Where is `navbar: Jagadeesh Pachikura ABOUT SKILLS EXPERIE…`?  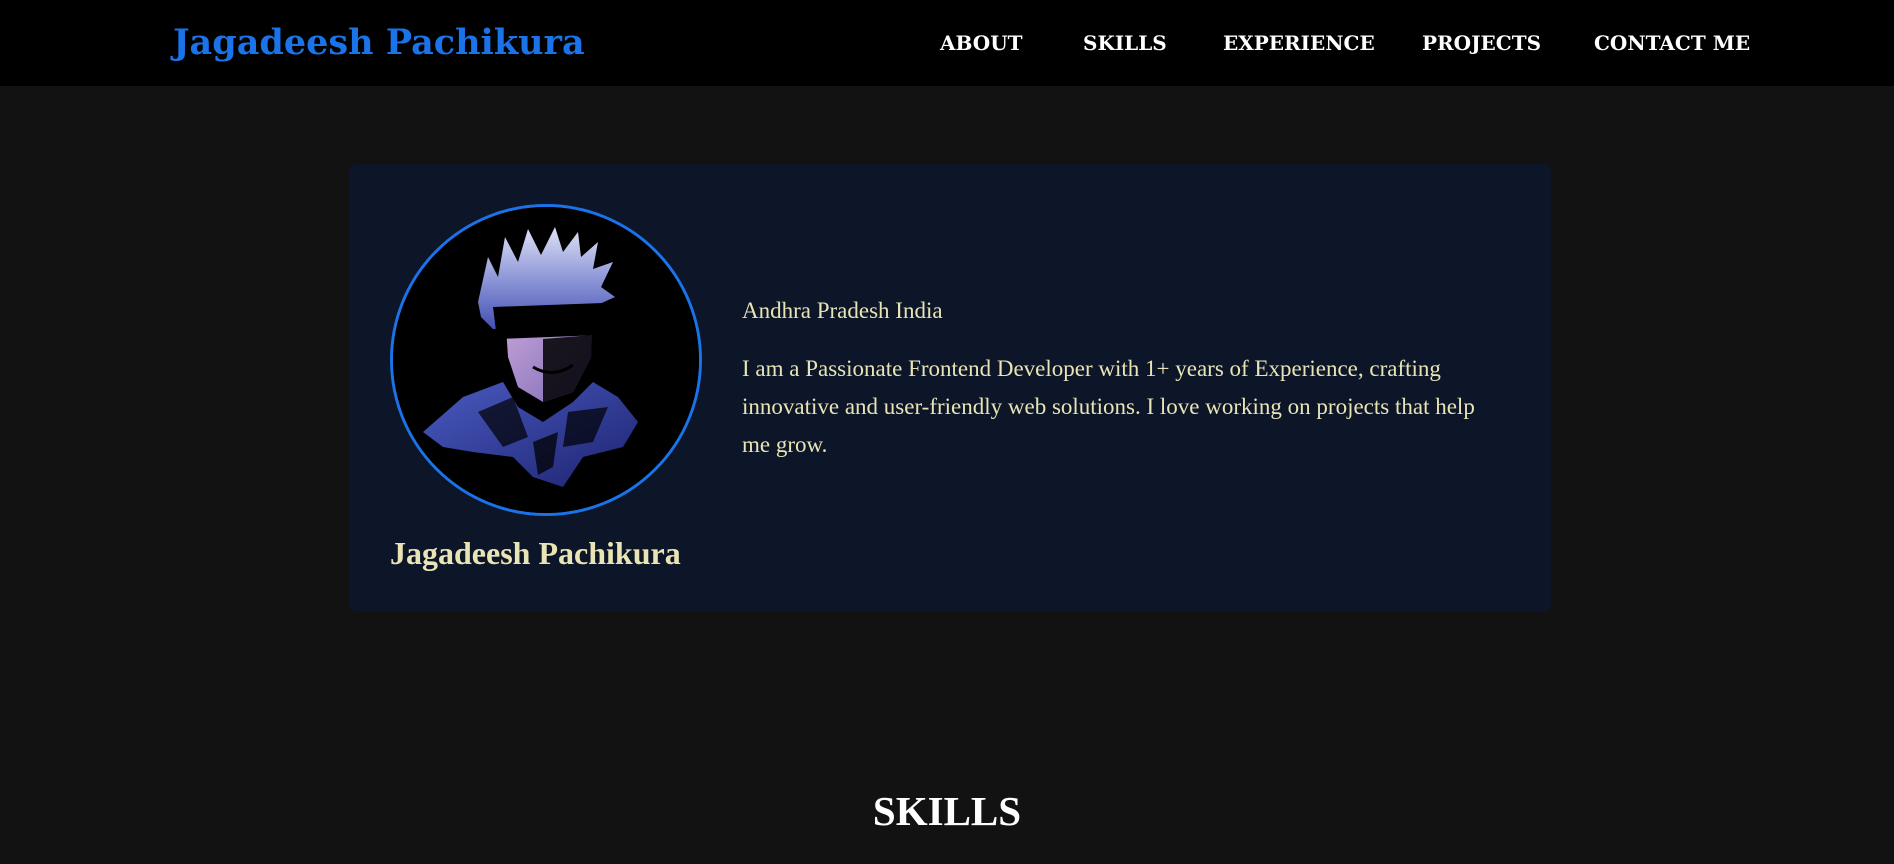
navbar: Jagadeesh Pachikura ABOUT SKILLS EXPERIE… is located at coordinates (947, 43).